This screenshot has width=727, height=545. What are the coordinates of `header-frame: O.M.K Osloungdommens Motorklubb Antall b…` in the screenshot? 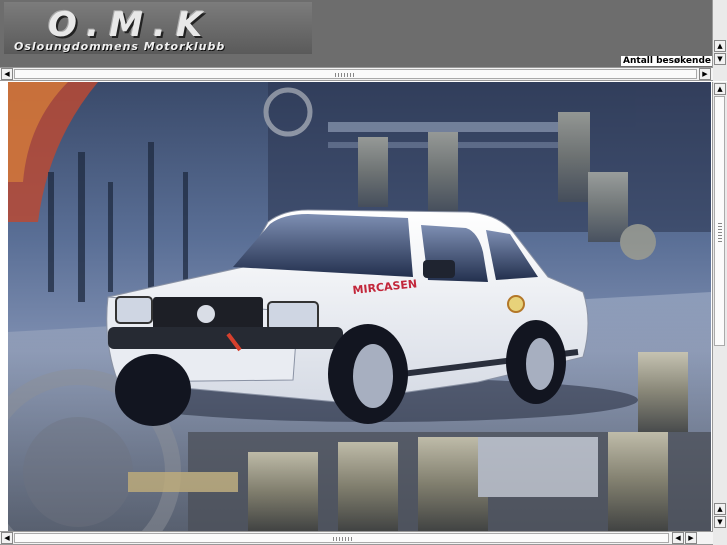 It's located at (363, 34).